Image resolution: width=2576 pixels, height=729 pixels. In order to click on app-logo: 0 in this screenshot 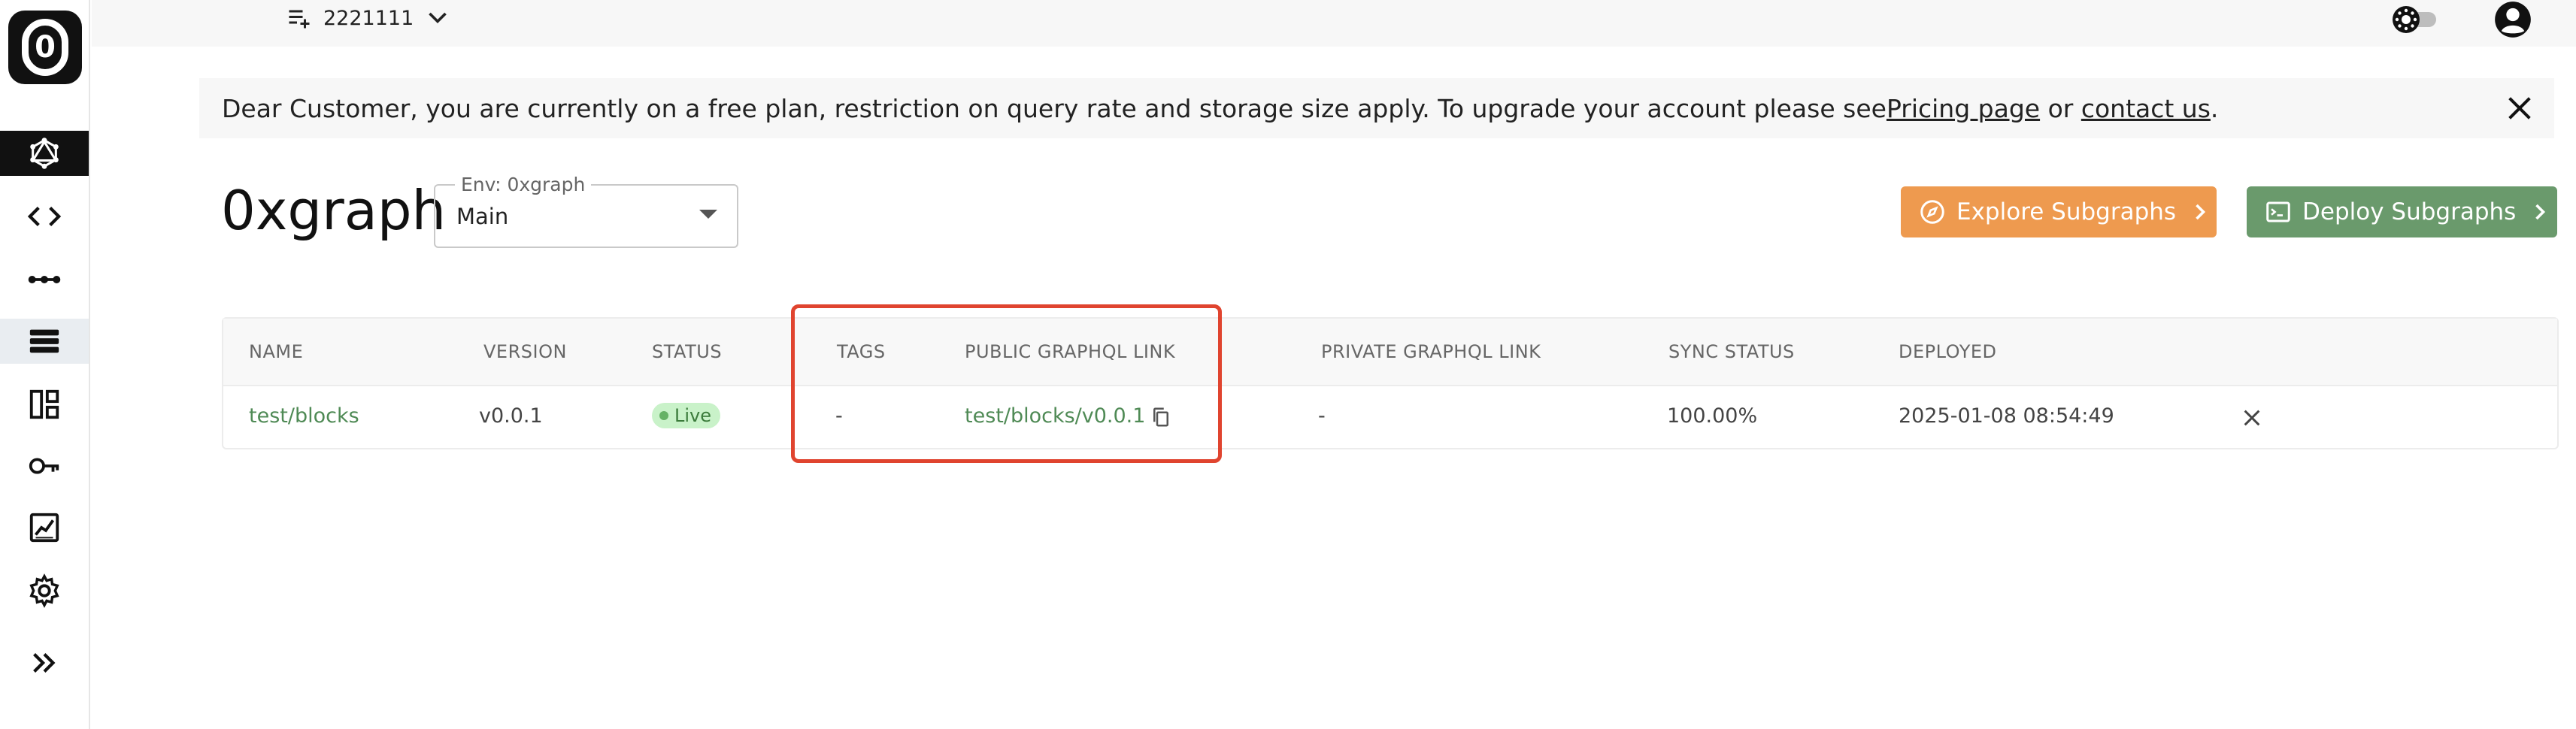, I will do `click(45, 47)`.